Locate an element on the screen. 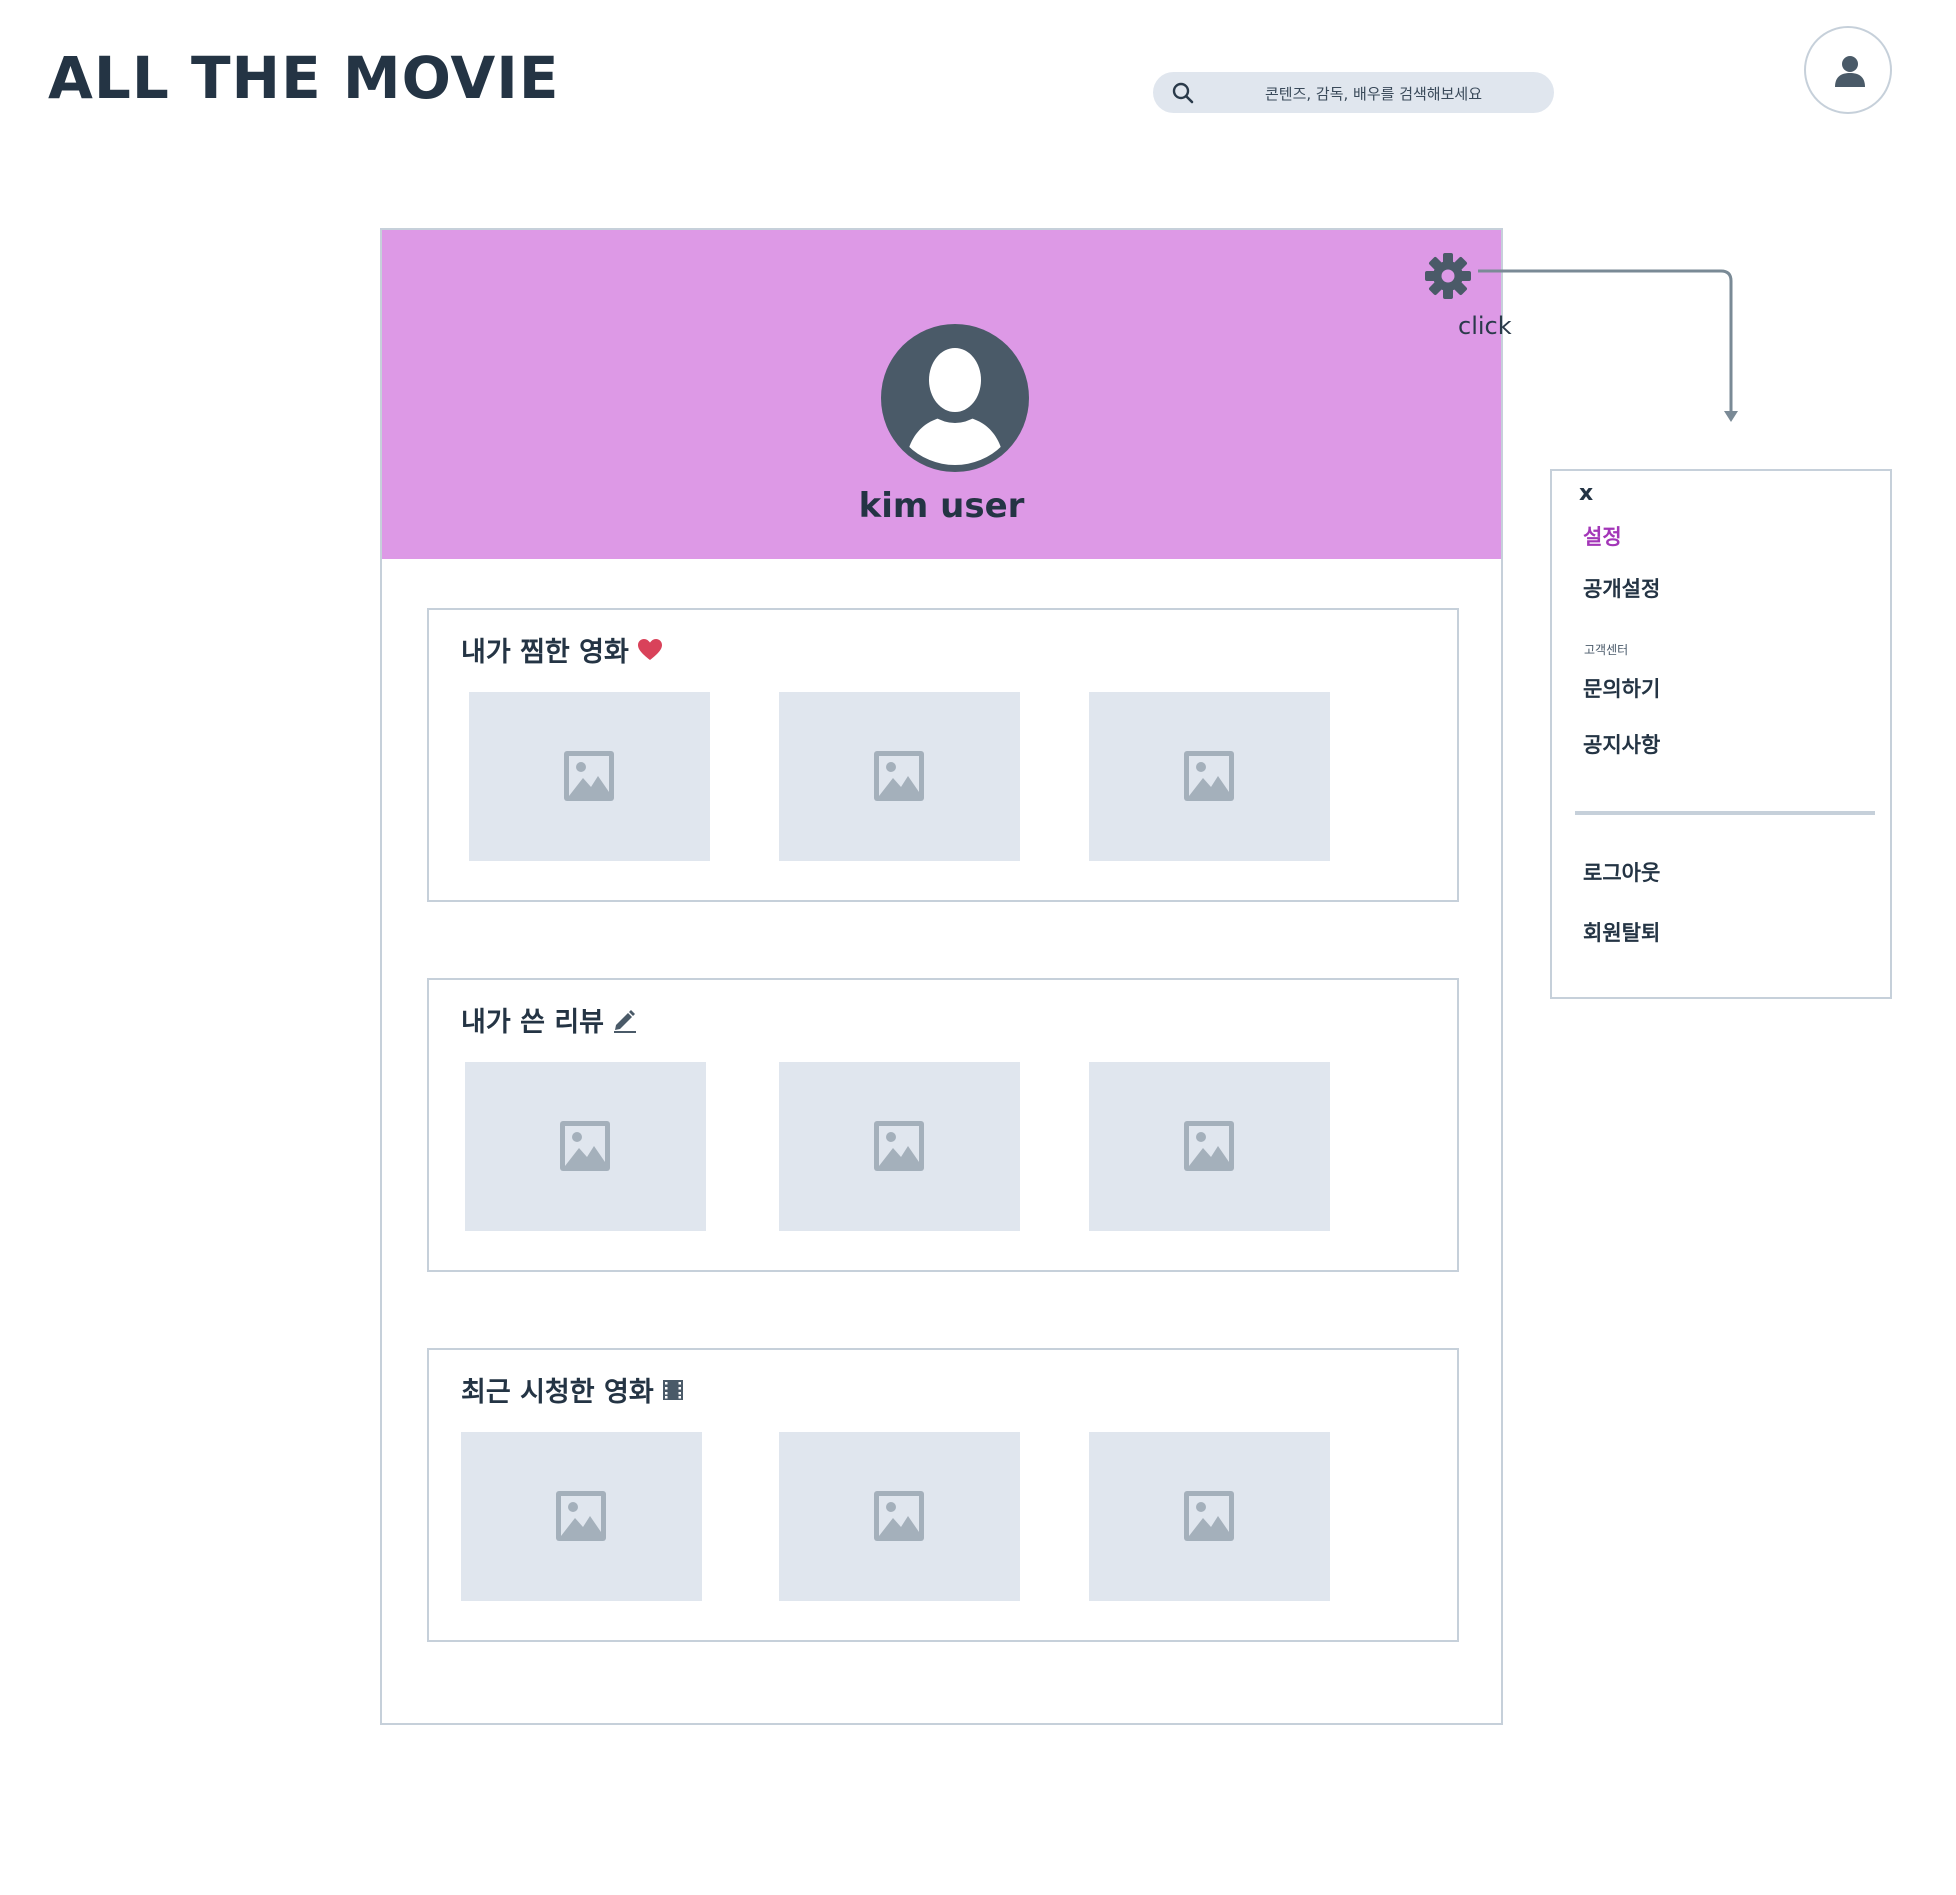  section-title: 내가 쓴 리뷰 is located at coordinates (549, 1019).